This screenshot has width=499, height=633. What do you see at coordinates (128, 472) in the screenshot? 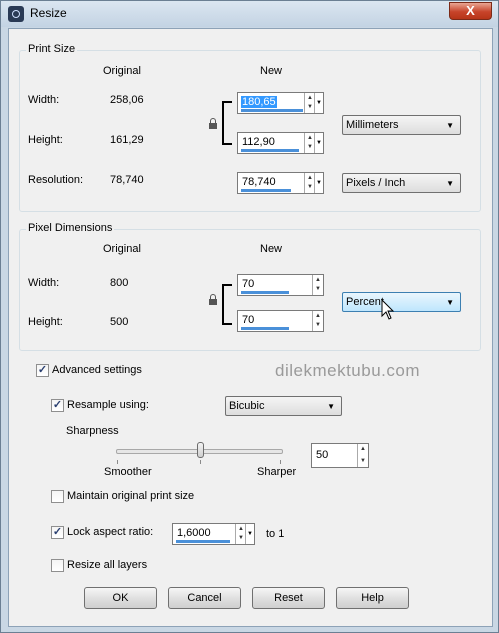
I see `sharpness-min-label: Smoother` at bounding box center [128, 472].